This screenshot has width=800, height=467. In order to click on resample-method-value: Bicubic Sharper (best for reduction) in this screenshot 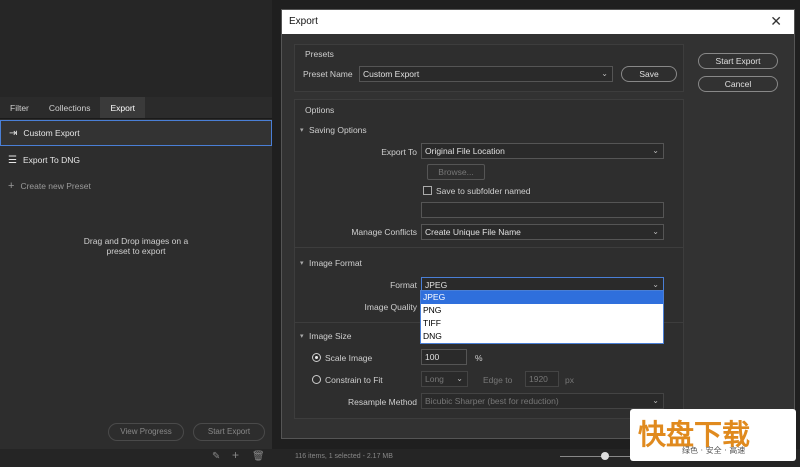, I will do `click(492, 401)`.